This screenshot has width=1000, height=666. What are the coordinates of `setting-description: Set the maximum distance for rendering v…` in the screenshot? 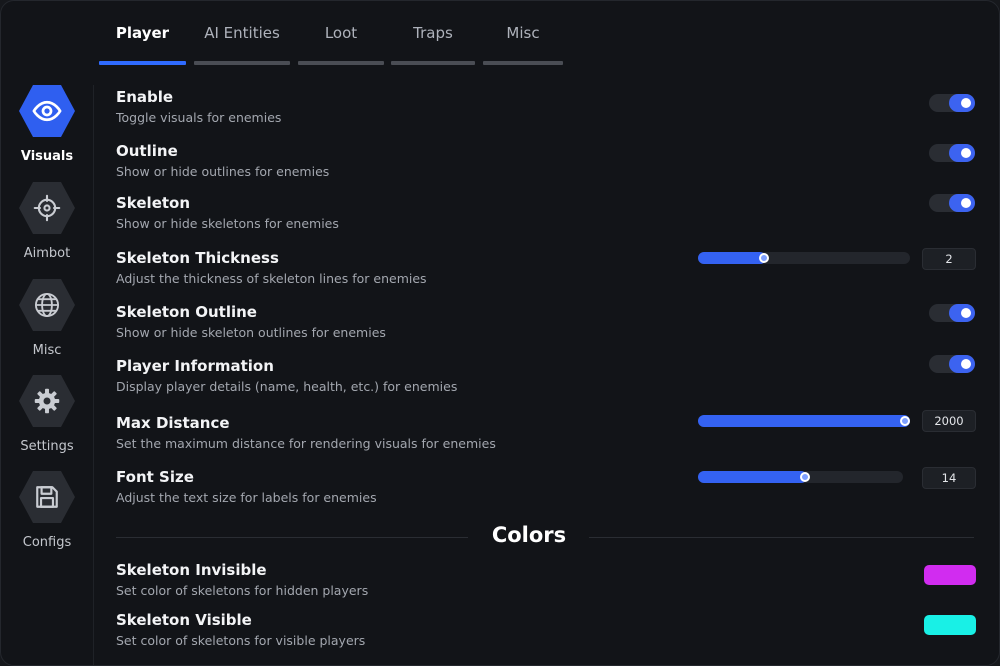 It's located at (306, 443).